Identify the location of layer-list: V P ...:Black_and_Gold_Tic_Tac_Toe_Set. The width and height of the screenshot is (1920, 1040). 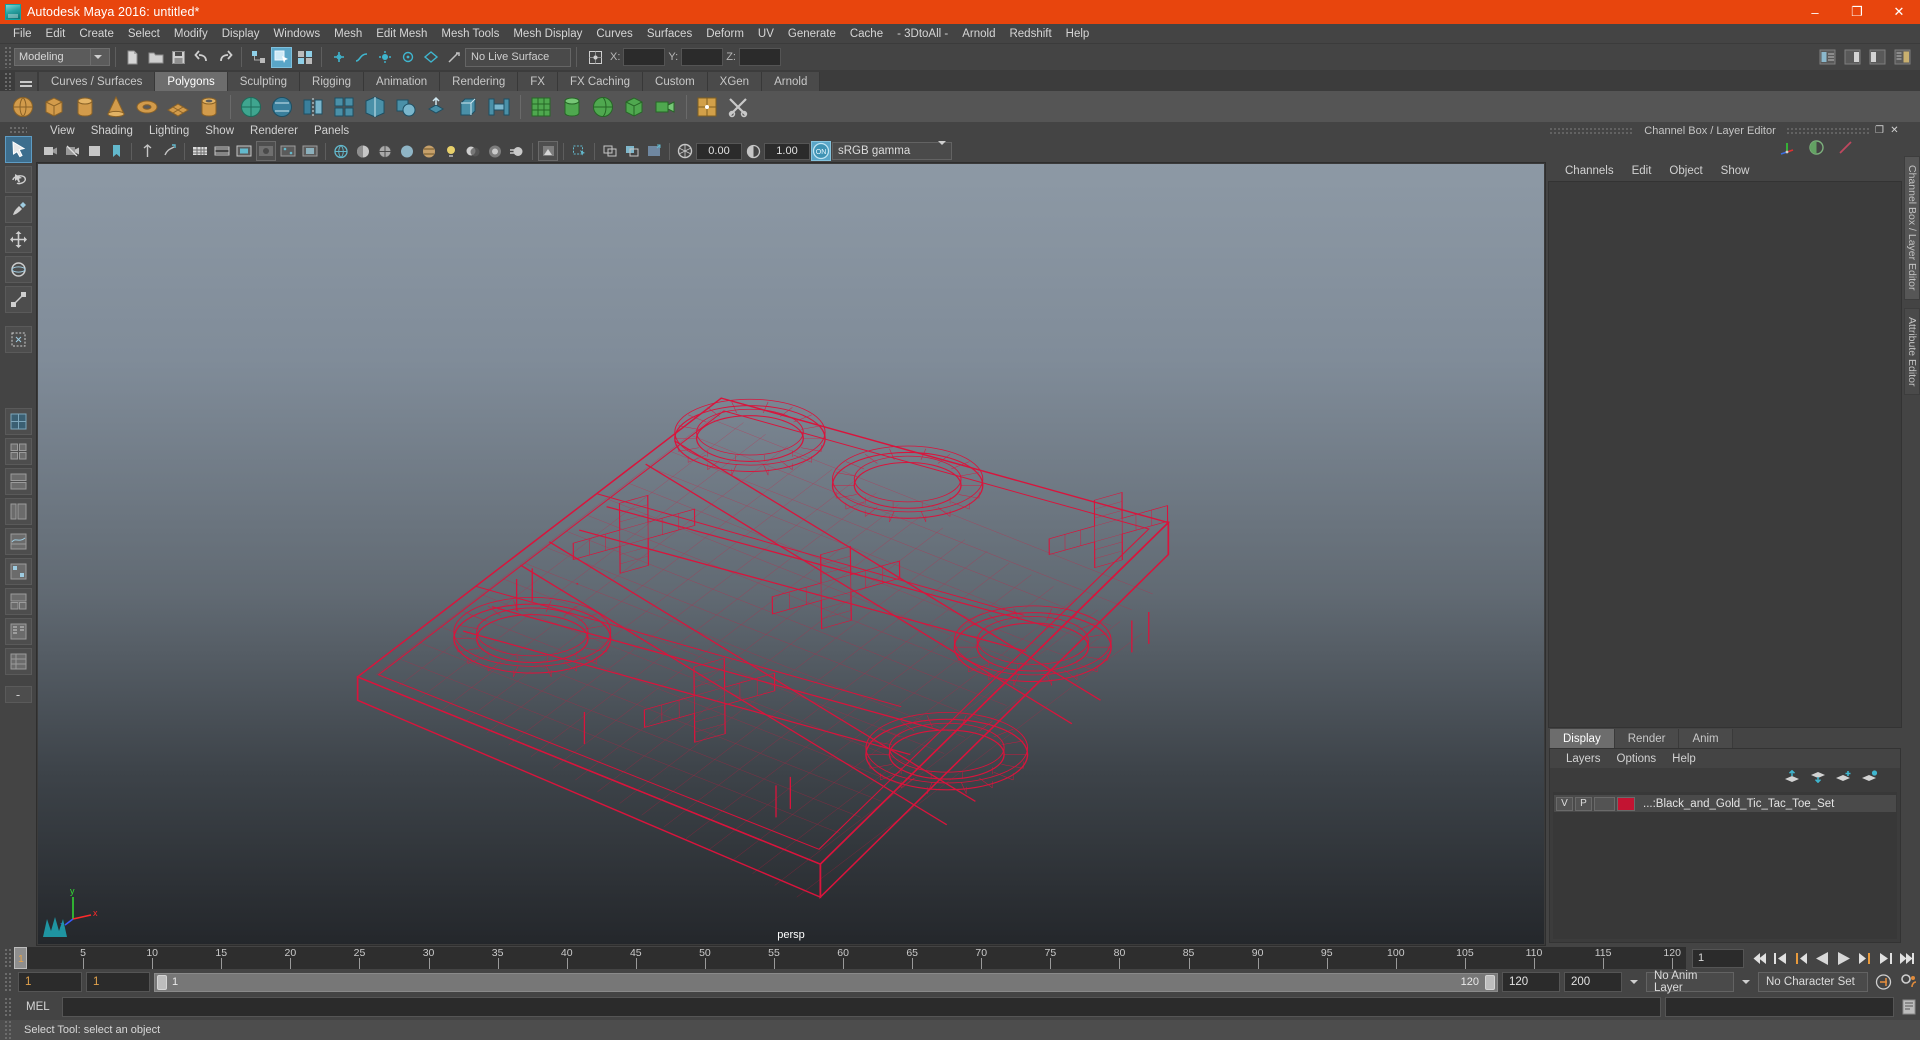
(1725, 865).